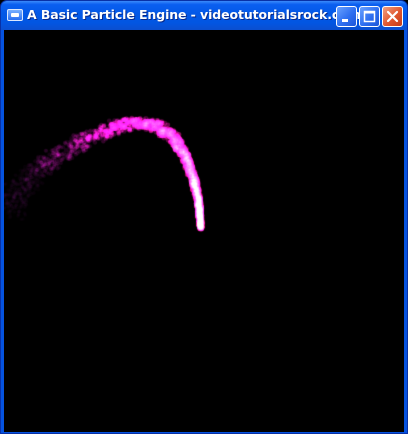 The image size is (408, 434). I want to click on maximize-button, so click(369, 16).